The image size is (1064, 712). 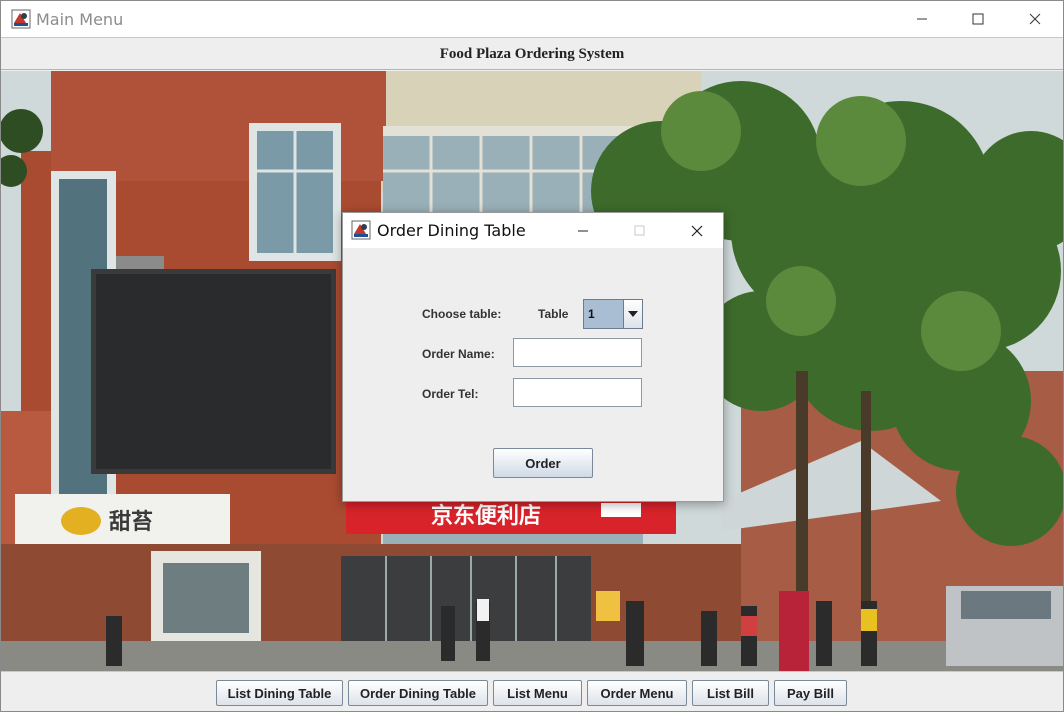 I want to click on title-bar: Main Menu, so click(x=532, y=19).